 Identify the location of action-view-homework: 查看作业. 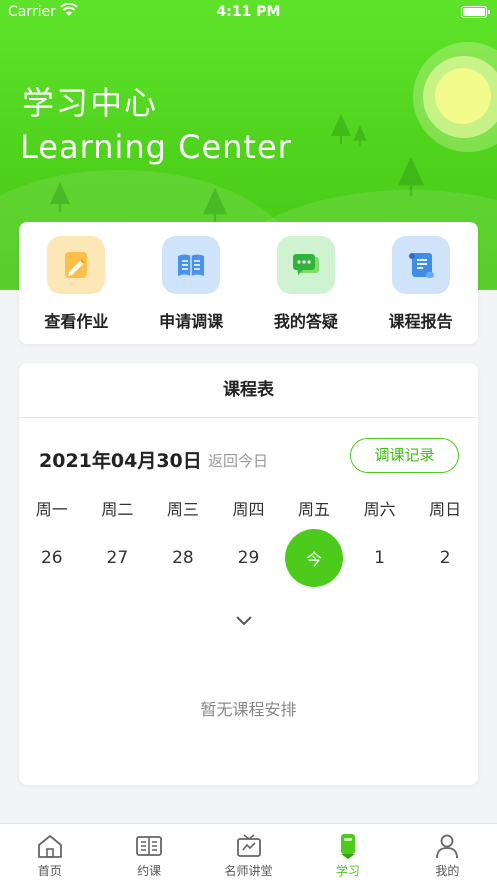
(76, 290).